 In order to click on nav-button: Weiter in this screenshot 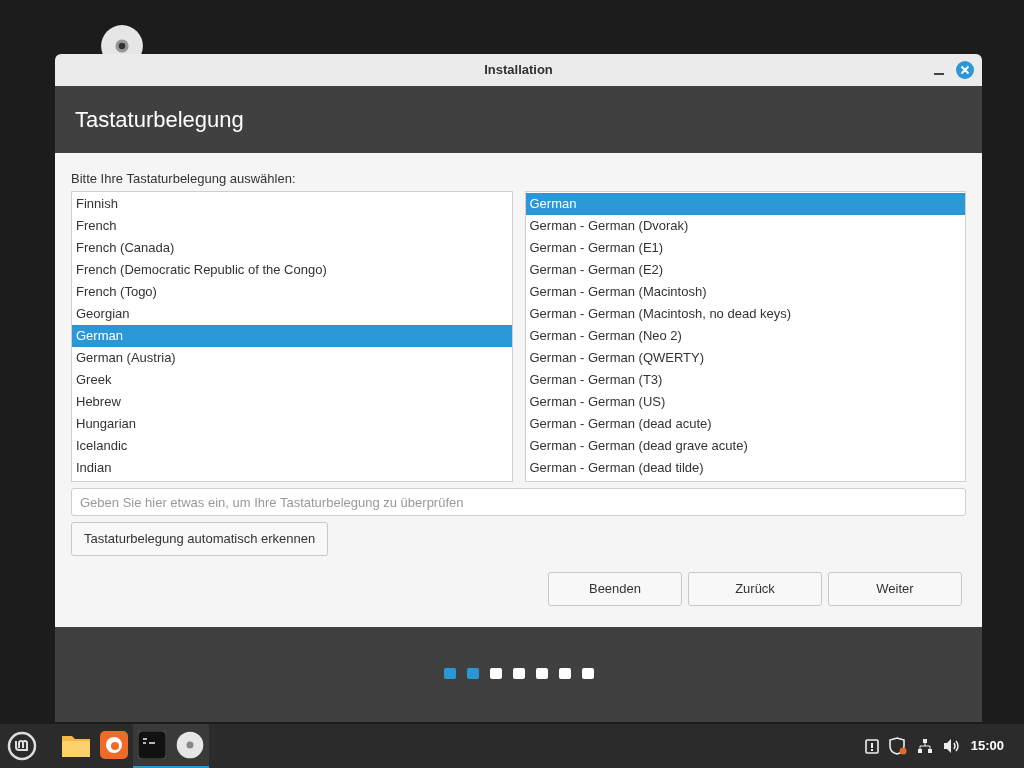, I will do `click(895, 589)`.